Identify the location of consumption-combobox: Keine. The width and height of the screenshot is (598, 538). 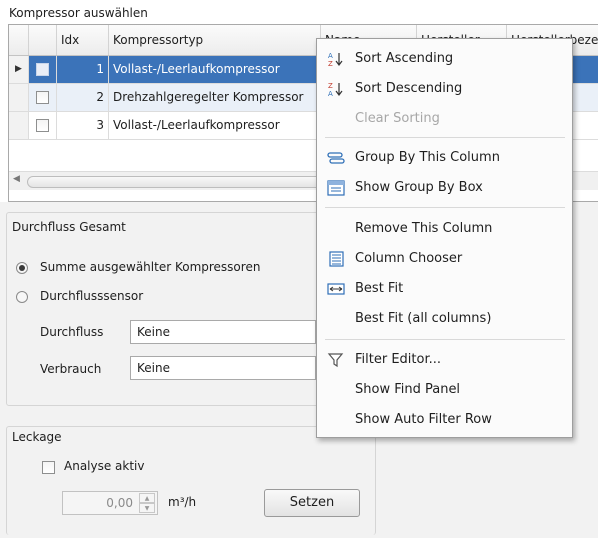
(223, 368).